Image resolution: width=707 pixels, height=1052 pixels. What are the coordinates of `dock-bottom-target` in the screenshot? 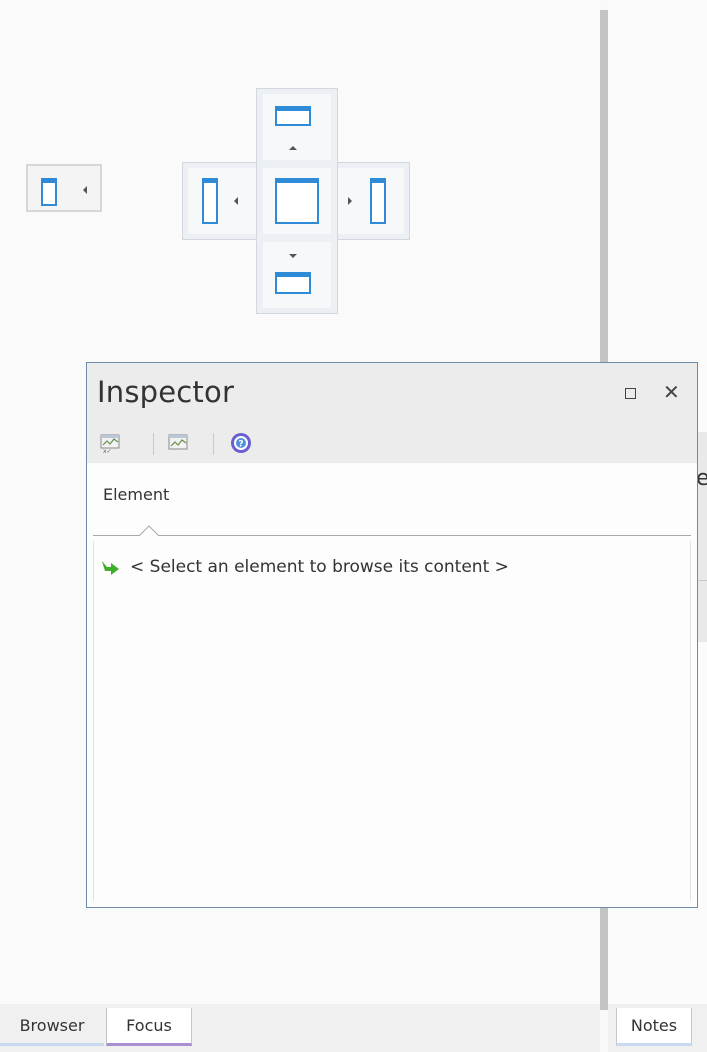 It's located at (297, 275).